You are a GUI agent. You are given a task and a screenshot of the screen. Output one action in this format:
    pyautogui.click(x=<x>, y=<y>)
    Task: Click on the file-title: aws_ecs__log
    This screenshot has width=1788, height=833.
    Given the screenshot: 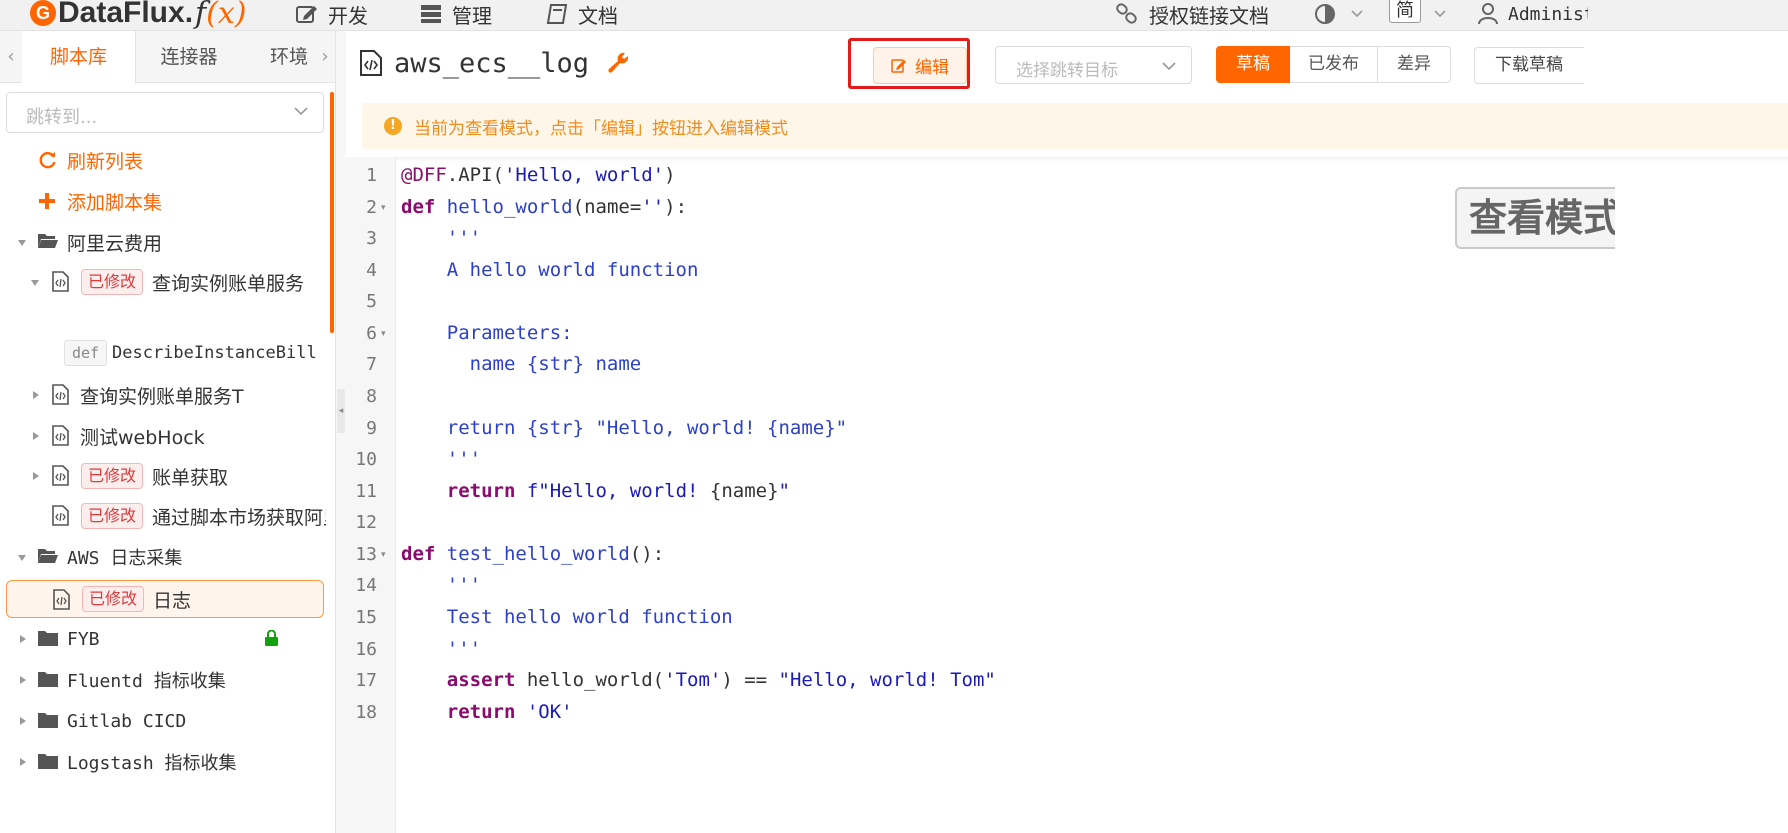 What is the action you would take?
    pyautogui.click(x=495, y=63)
    